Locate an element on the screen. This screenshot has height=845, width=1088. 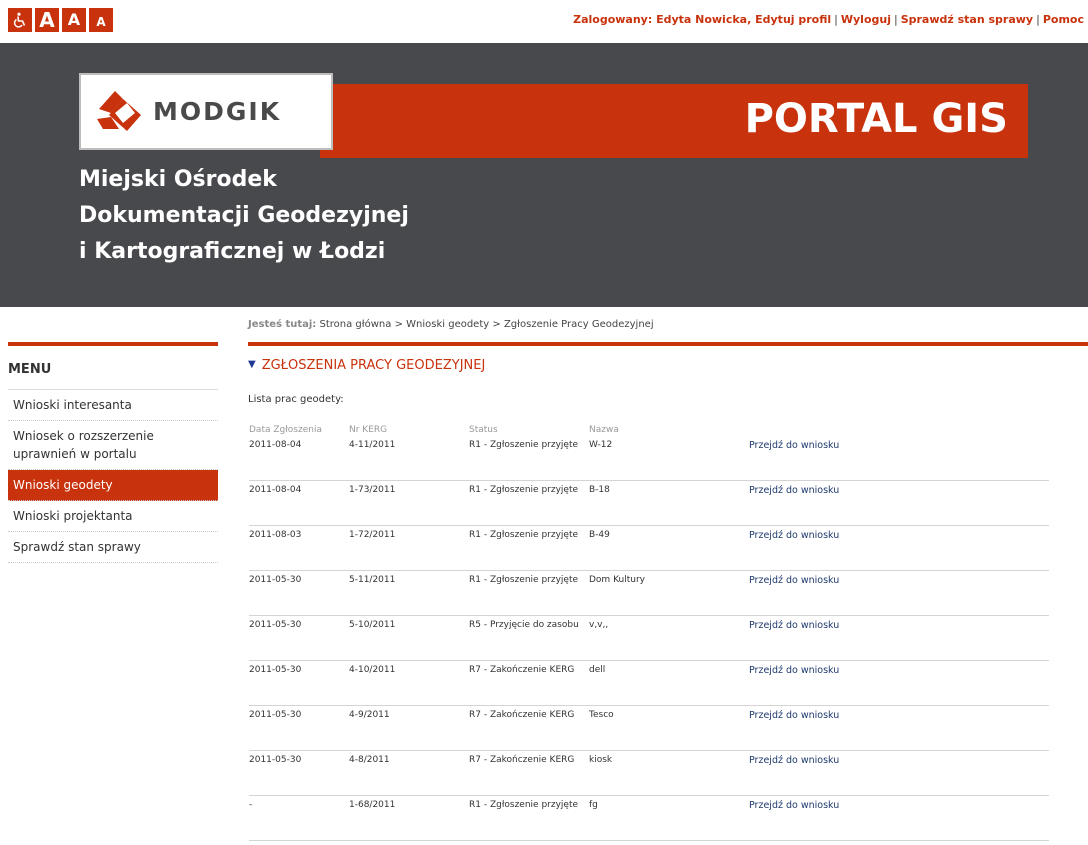
cell-nr-kerg: 4-11/2011 is located at coordinates (372, 445).